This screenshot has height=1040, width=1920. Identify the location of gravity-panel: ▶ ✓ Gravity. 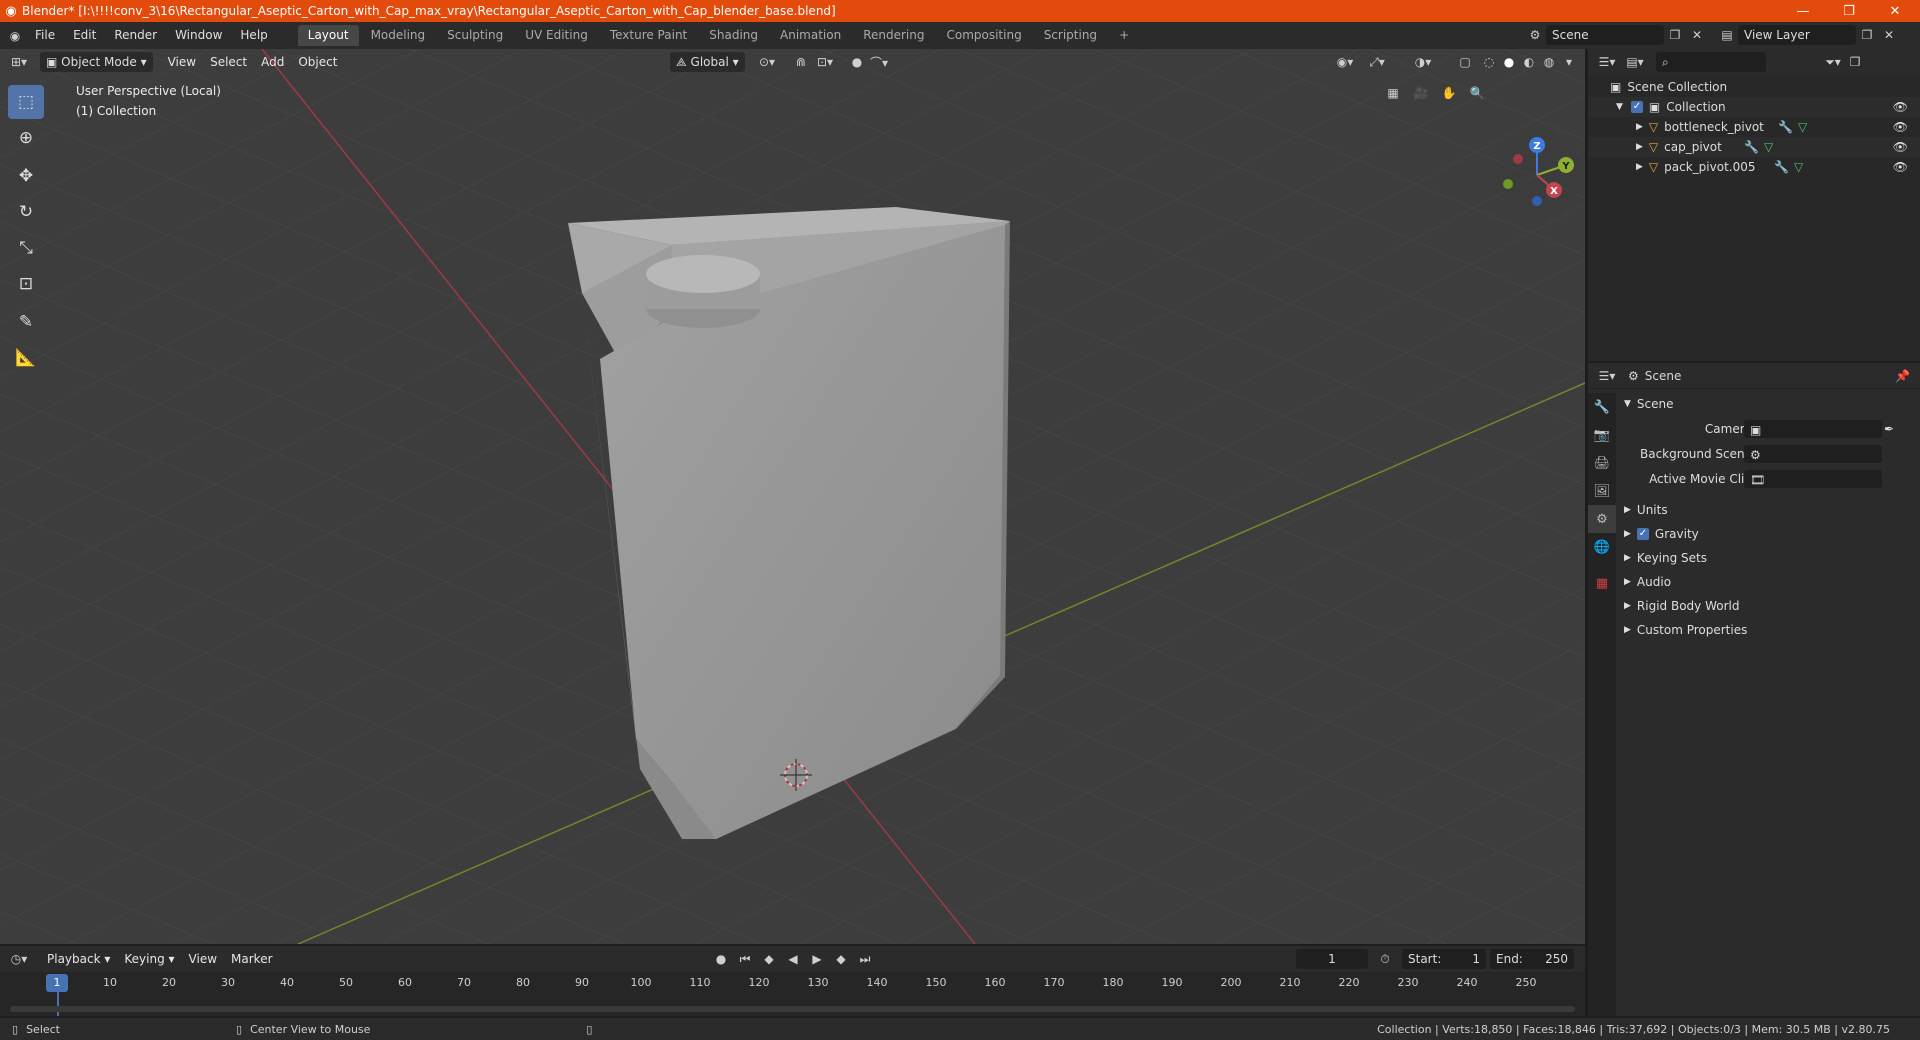
(1768, 534).